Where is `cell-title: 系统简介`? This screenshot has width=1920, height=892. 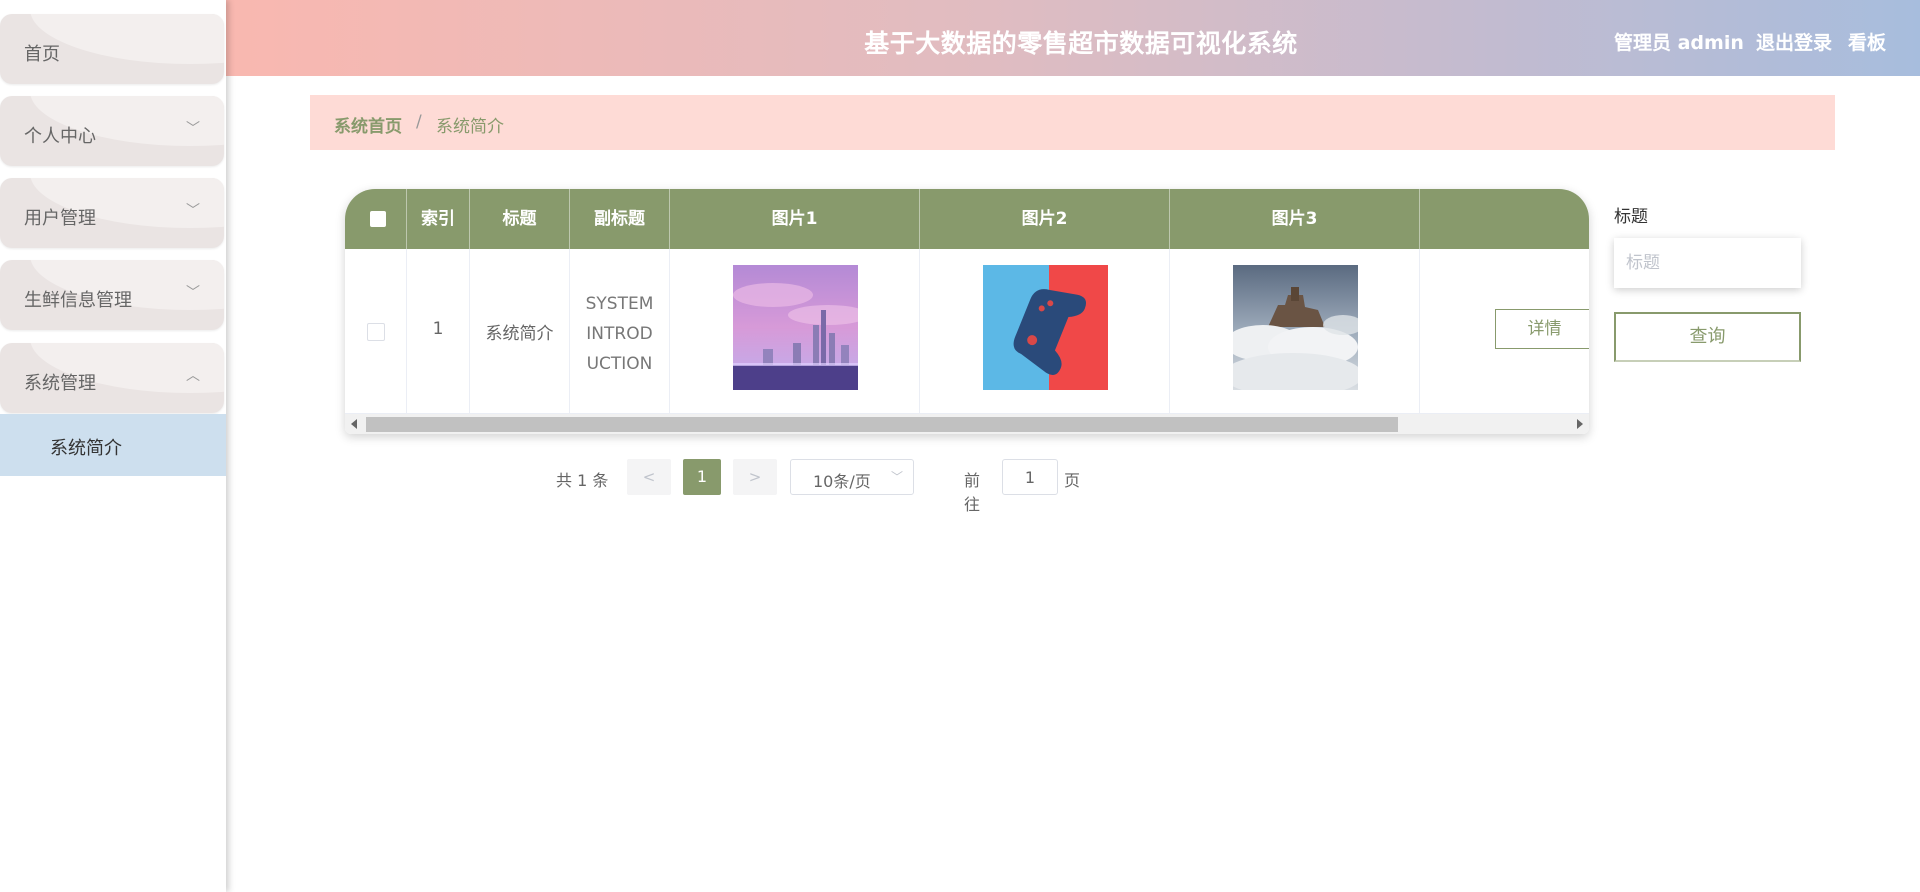 cell-title: 系统简介 is located at coordinates (520, 331).